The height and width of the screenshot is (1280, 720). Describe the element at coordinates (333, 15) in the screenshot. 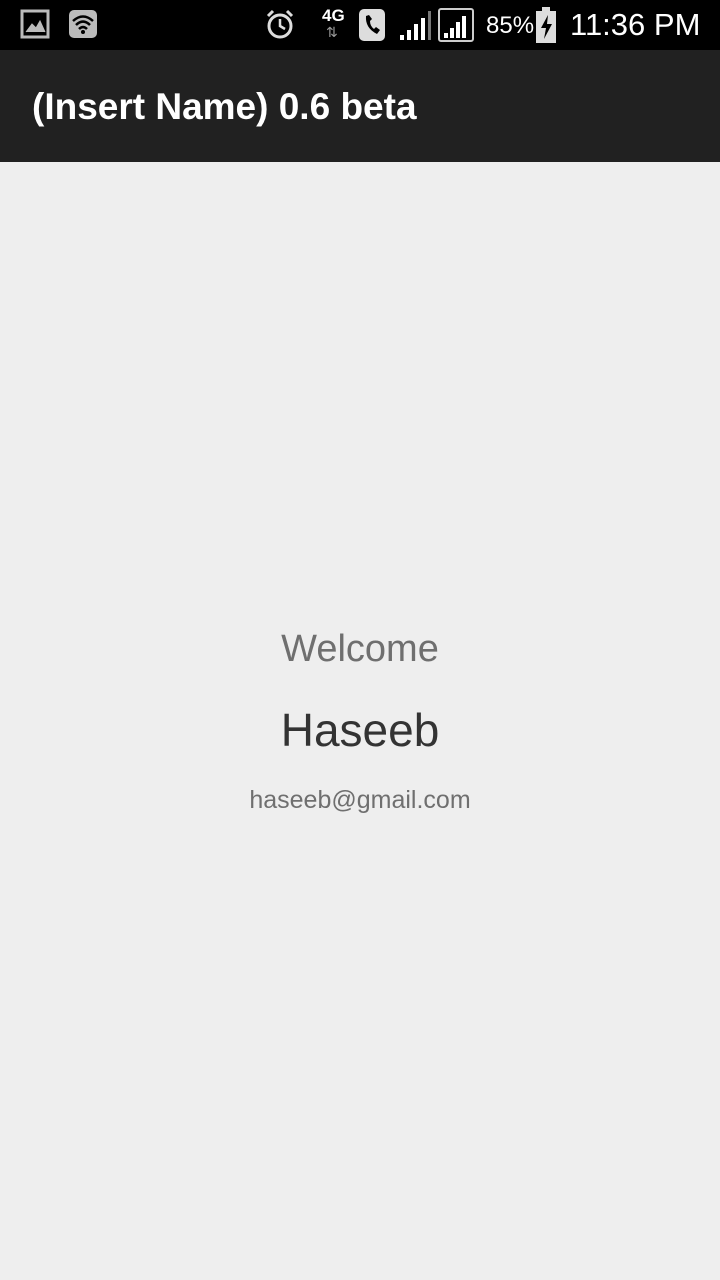

I see `network-label: 4G` at that location.